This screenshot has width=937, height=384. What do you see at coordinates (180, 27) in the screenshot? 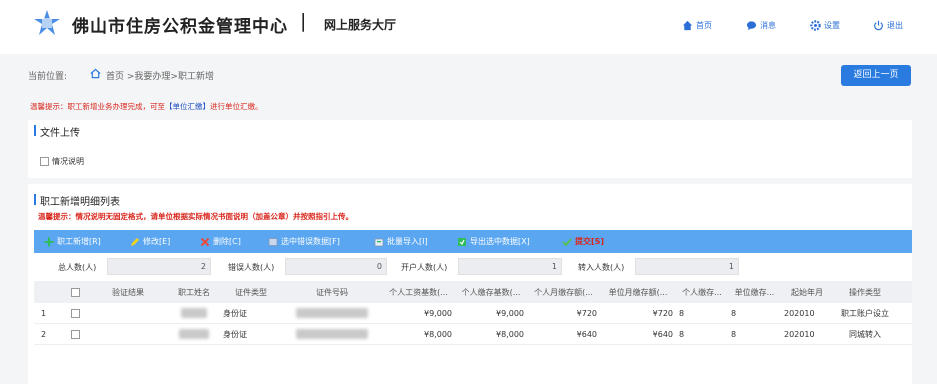
I see `app-title: 佛山市住房公积金管理中心` at bounding box center [180, 27].